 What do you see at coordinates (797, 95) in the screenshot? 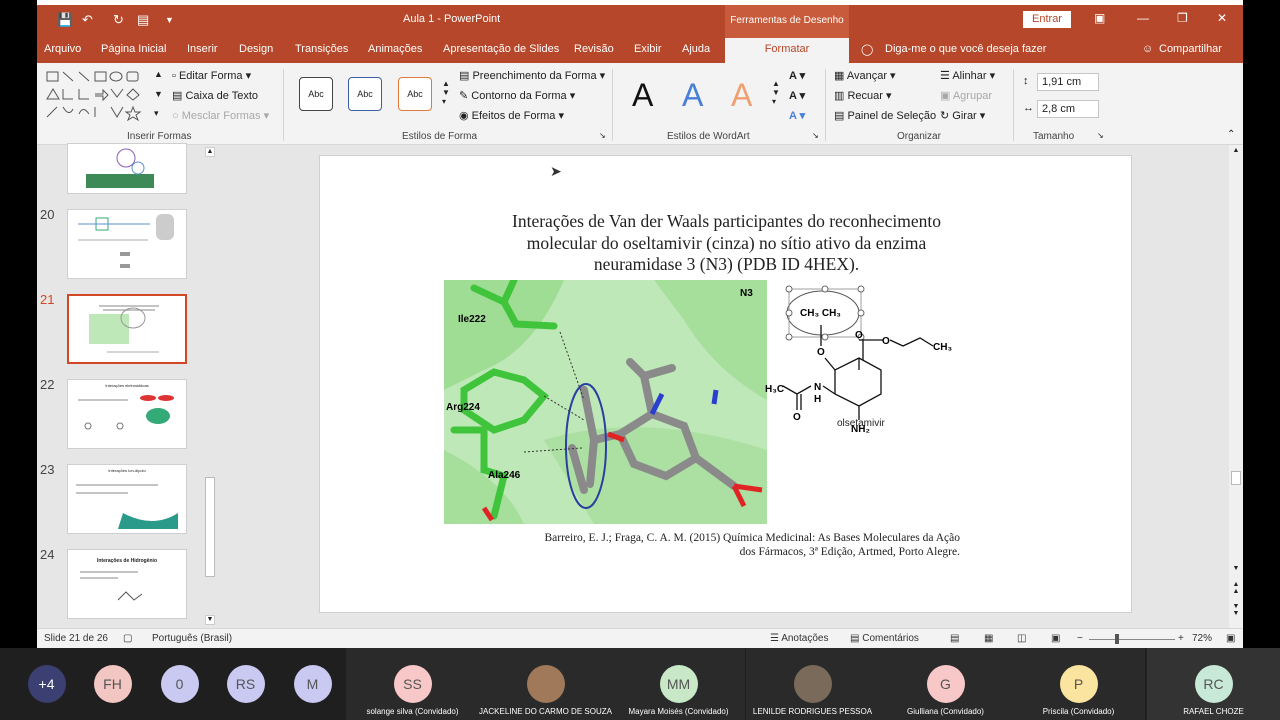
I see `text-outline-icon: A ▾` at bounding box center [797, 95].